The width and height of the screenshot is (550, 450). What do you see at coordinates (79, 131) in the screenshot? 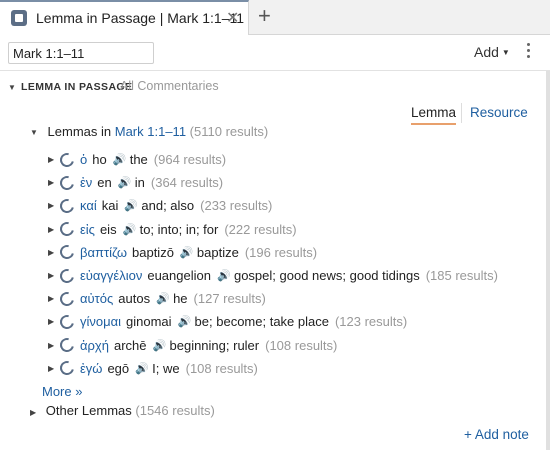
I see `root-label: Lemmas in` at bounding box center [79, 131].